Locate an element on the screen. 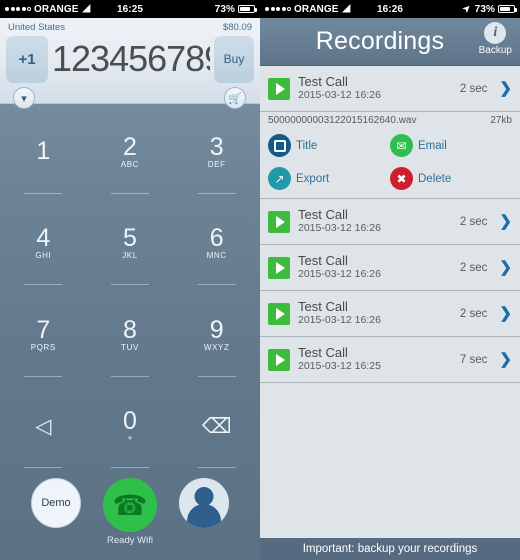 The width and height of the screenshot is (520, 560). key-letters: DEF is located at coordinates (216, 164).